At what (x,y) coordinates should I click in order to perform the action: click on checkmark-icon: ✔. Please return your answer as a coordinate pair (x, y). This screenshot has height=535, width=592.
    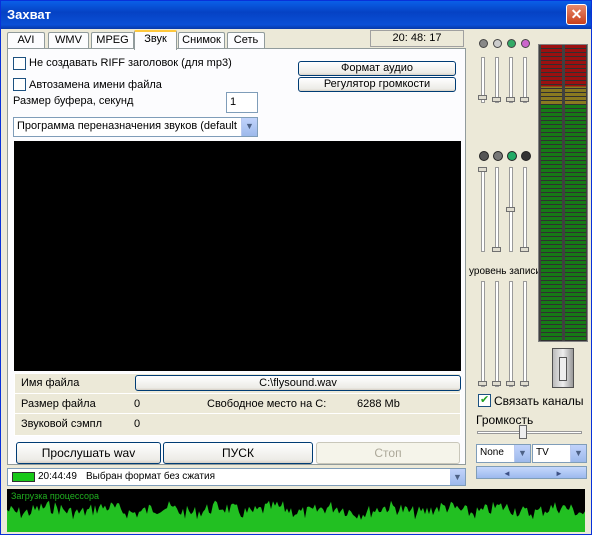
    Looking at the image, I should click on (485, 400).